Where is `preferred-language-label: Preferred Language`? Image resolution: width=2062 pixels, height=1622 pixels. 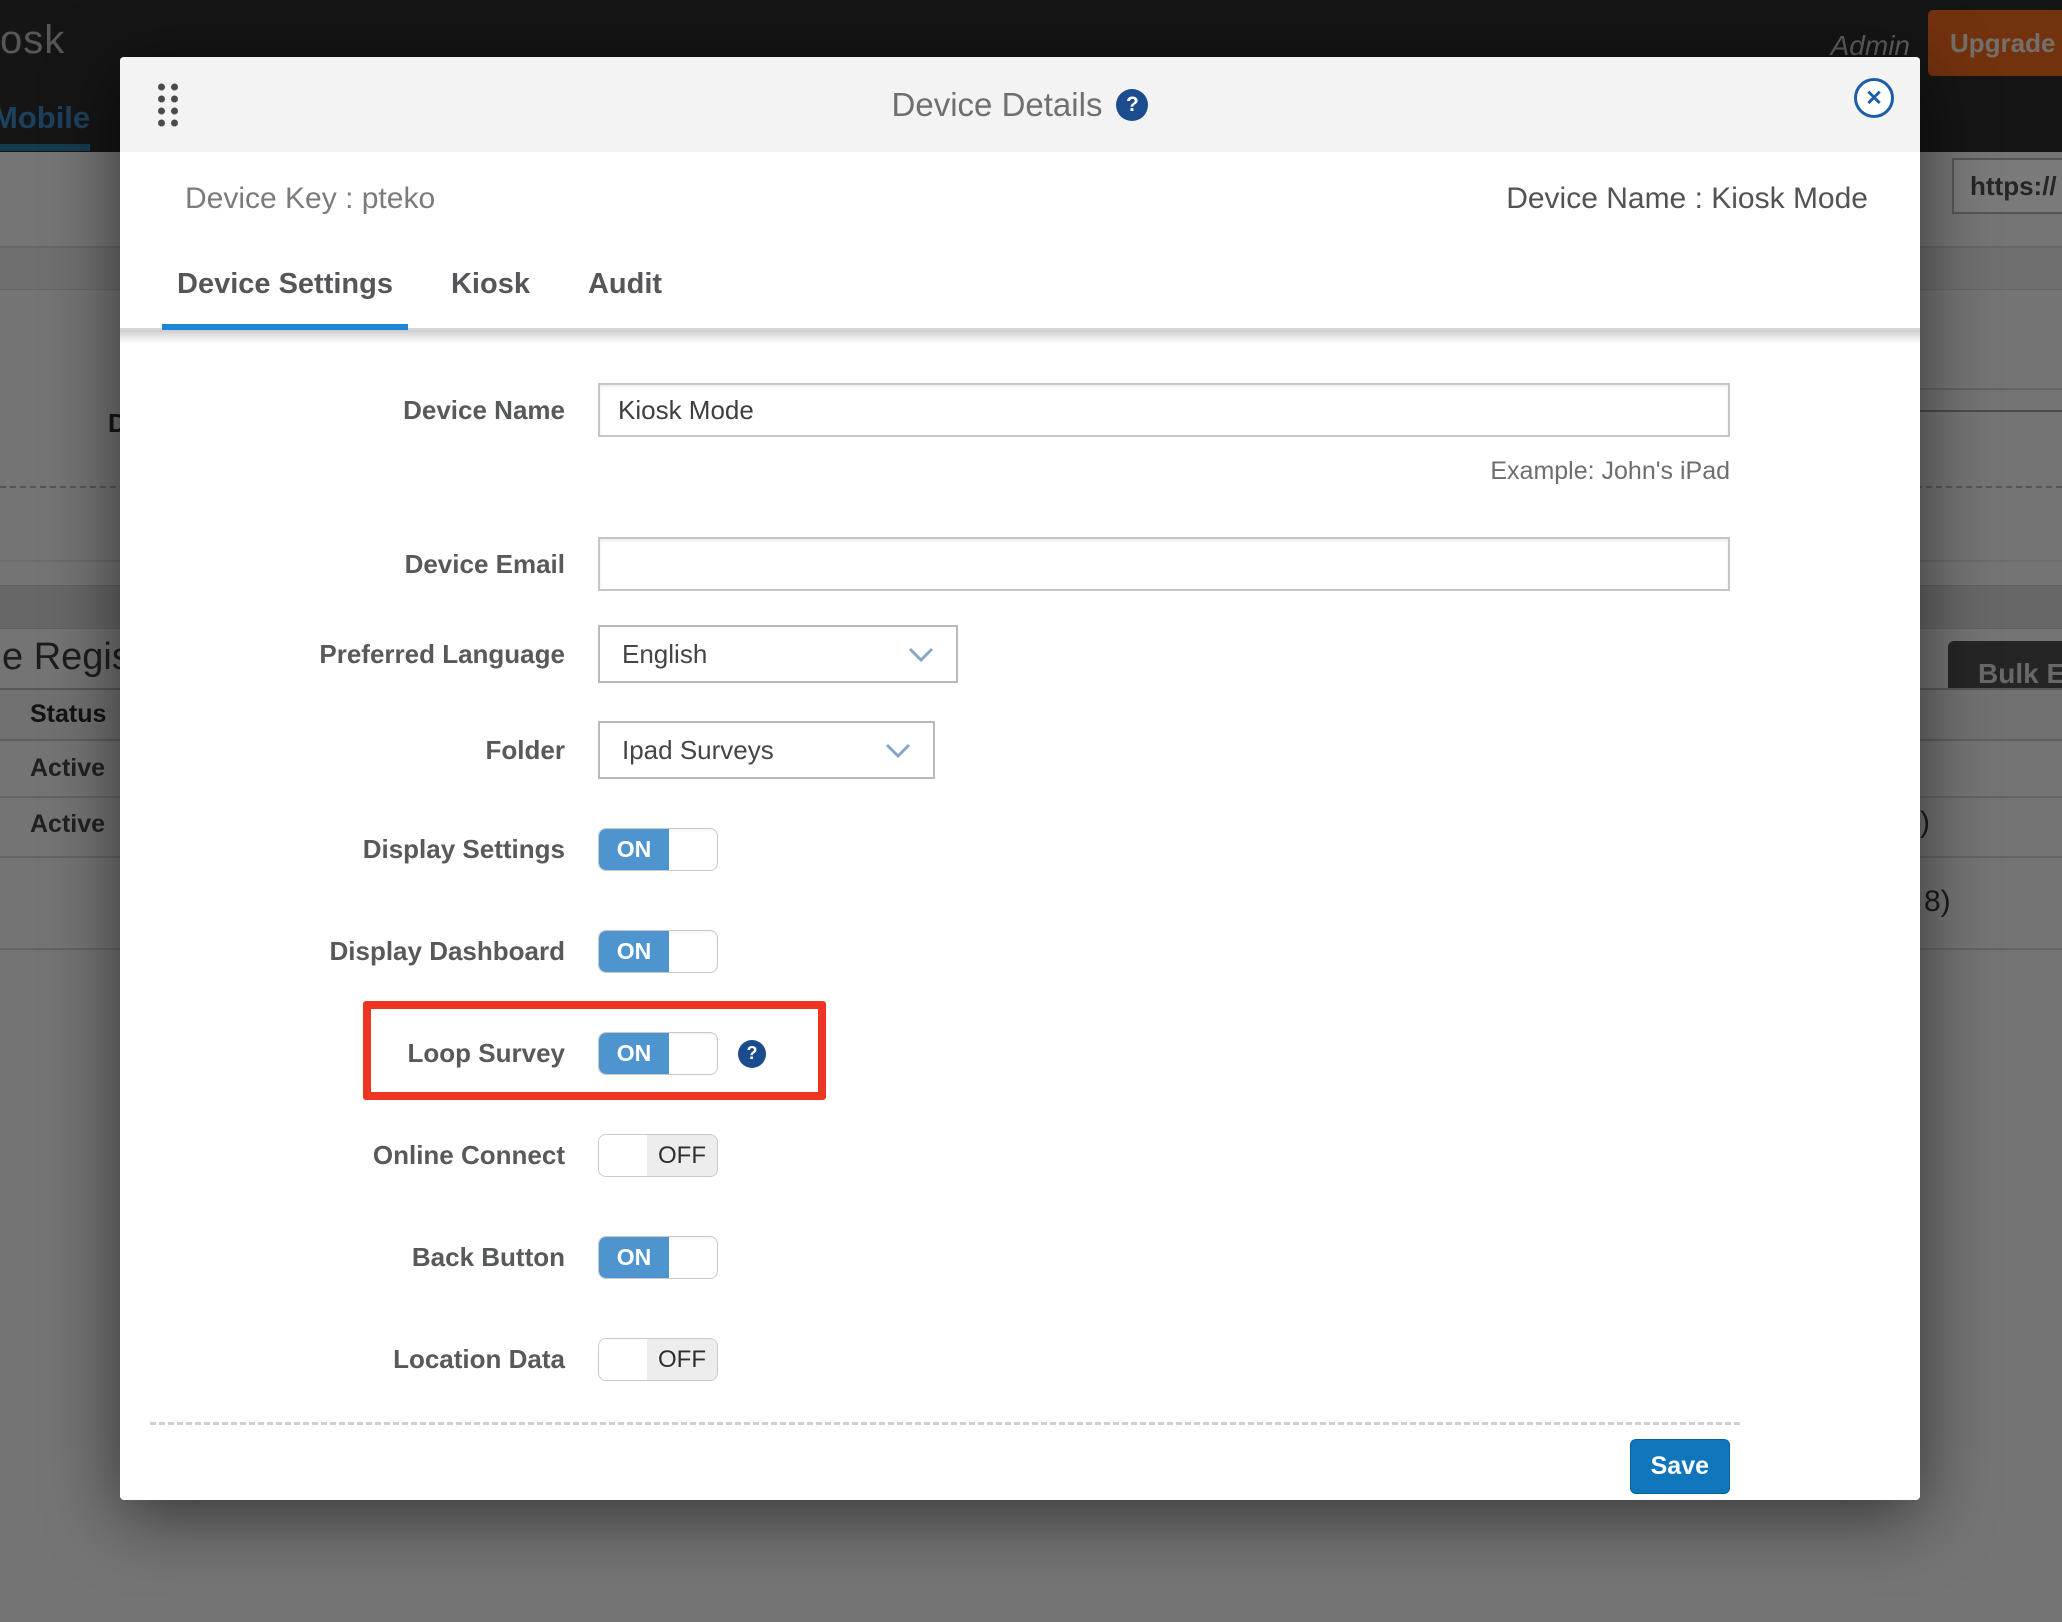 preferred-language-label: Preferred Language is located at coordinates (442, 653).